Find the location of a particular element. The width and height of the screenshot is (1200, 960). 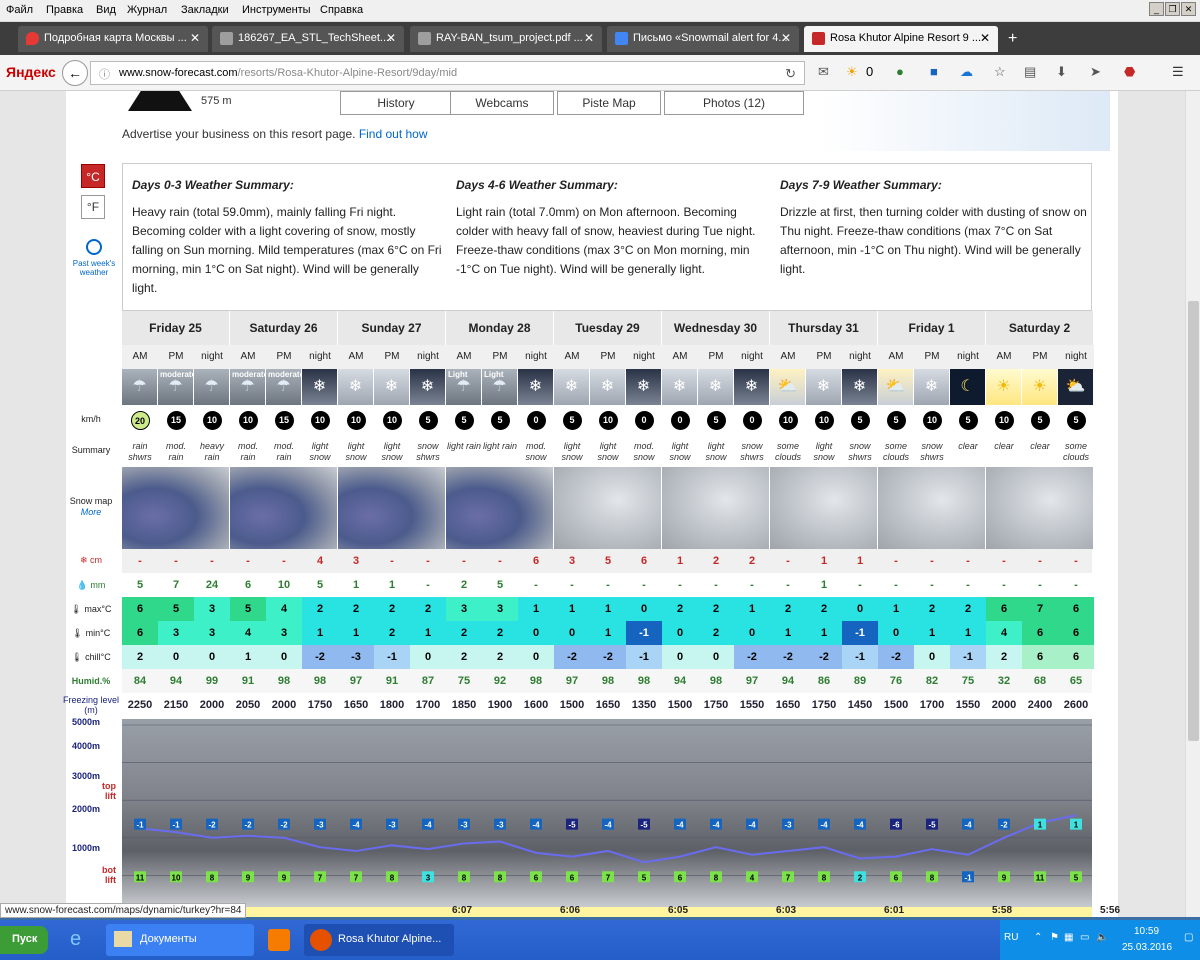

hamburger-menu-icon: ☰ is located at coordinates (1178, 72).